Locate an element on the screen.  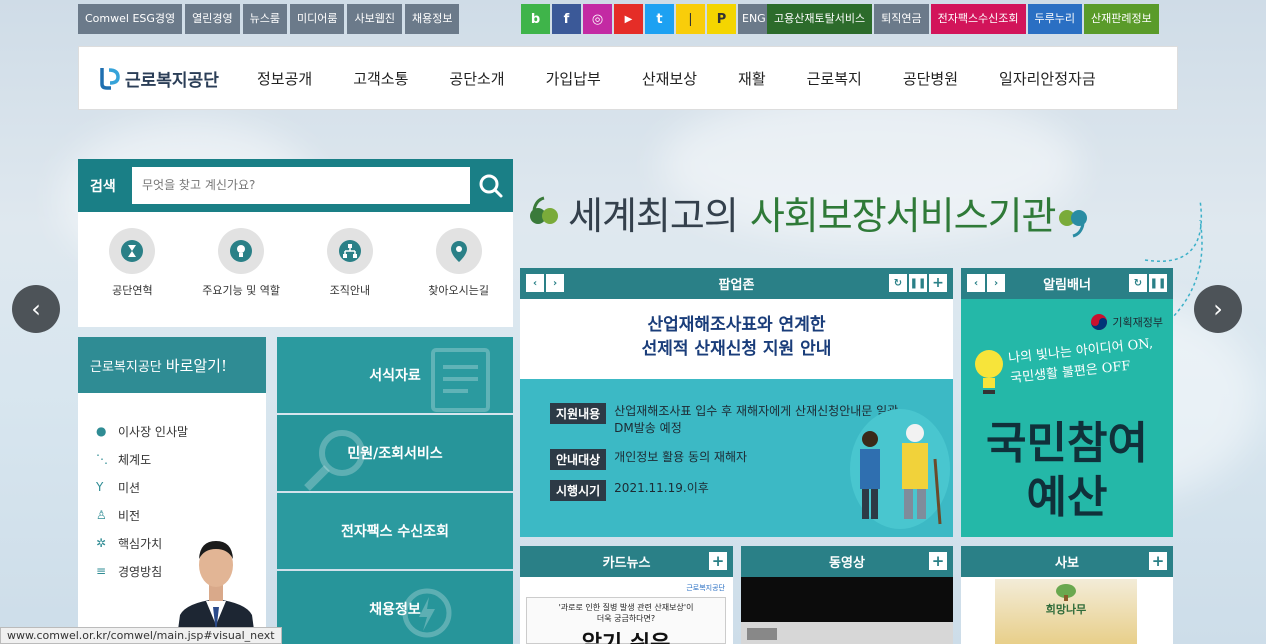
document-icon is located at coordinates (460, 380).